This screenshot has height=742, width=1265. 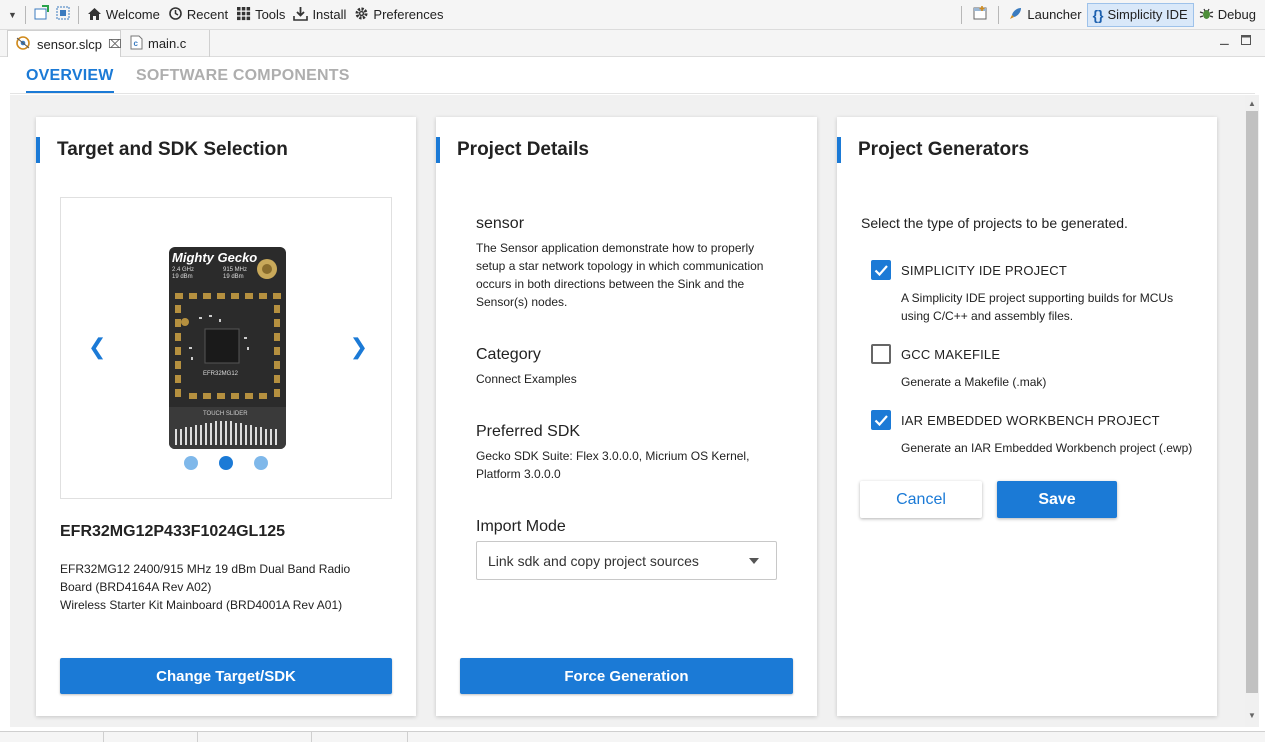 I want to click on toolbar-welcome: Welcome, so click(x=123, y=15).